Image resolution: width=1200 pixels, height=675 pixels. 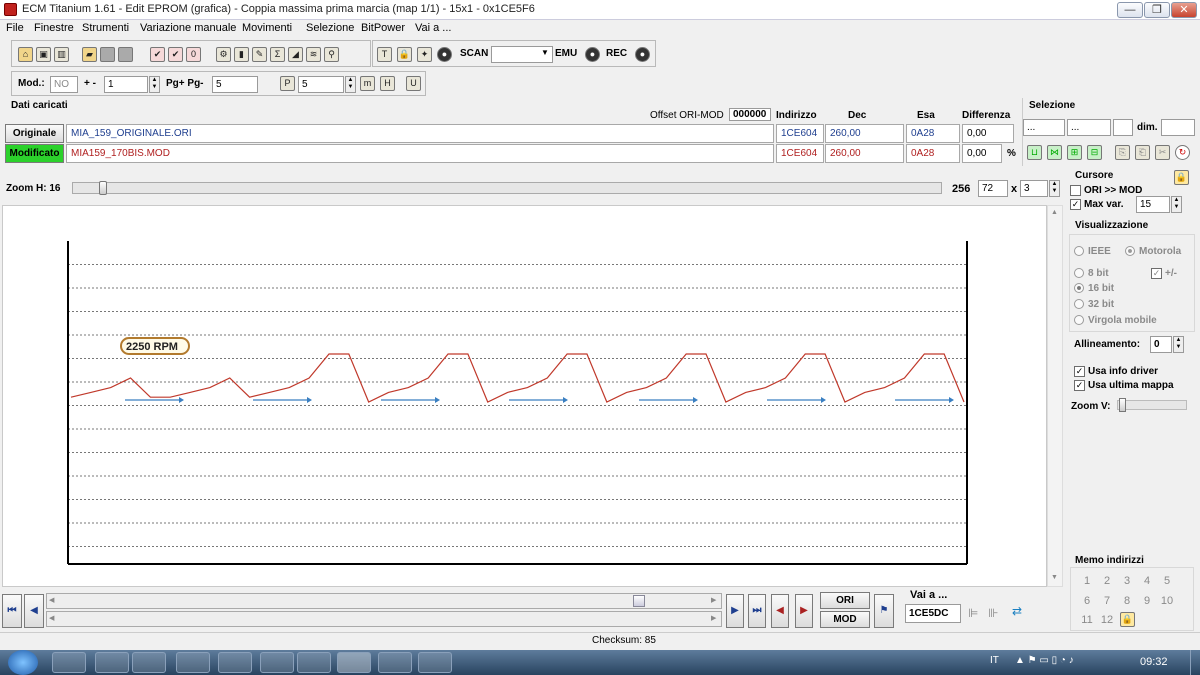 I want to click on zoom-slider-thumb, so click(x=102, y=188).